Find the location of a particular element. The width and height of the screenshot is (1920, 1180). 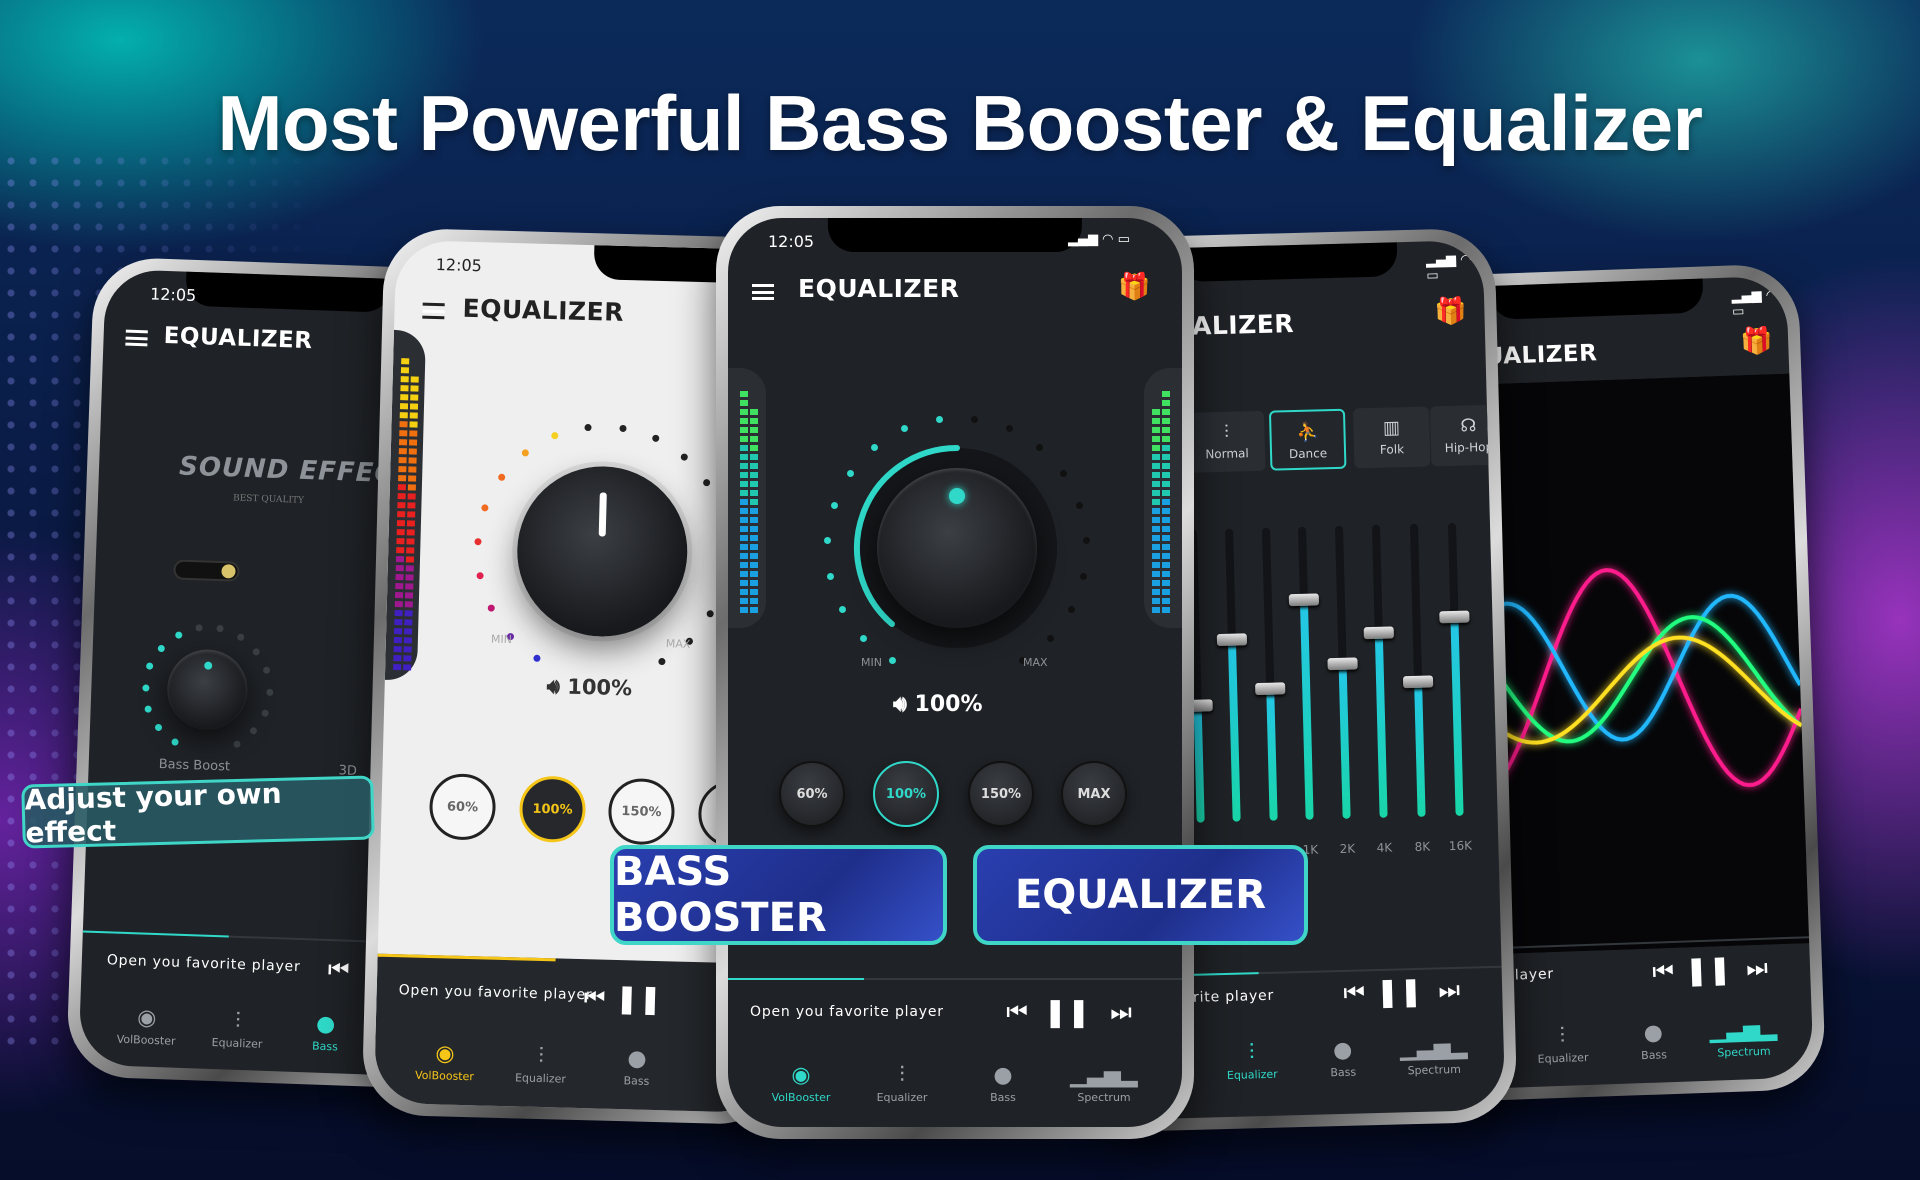

band-label: 2K is located at coordinates (1347, 848).